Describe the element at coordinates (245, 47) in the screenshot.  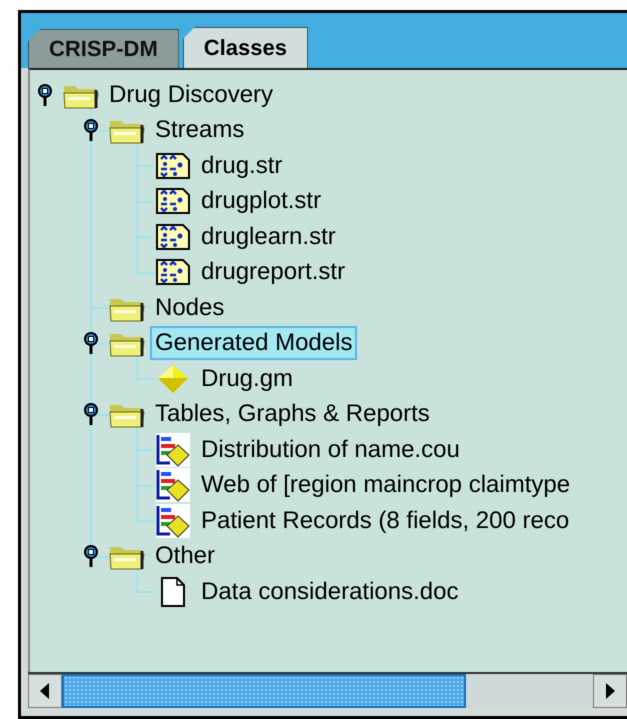
I see `tab: Classes` at that location.